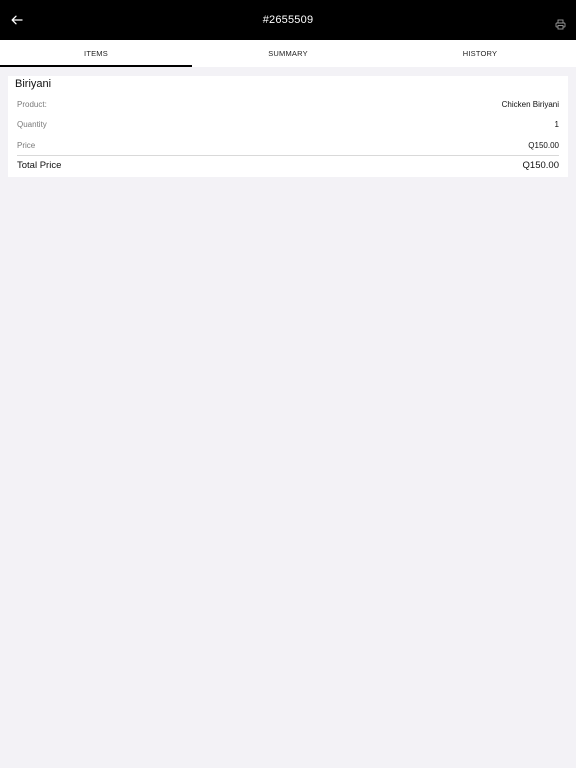 The width and height of the screenshot is (576, 768). I want to click on tab-history: HISTORY, so click(480, 53).